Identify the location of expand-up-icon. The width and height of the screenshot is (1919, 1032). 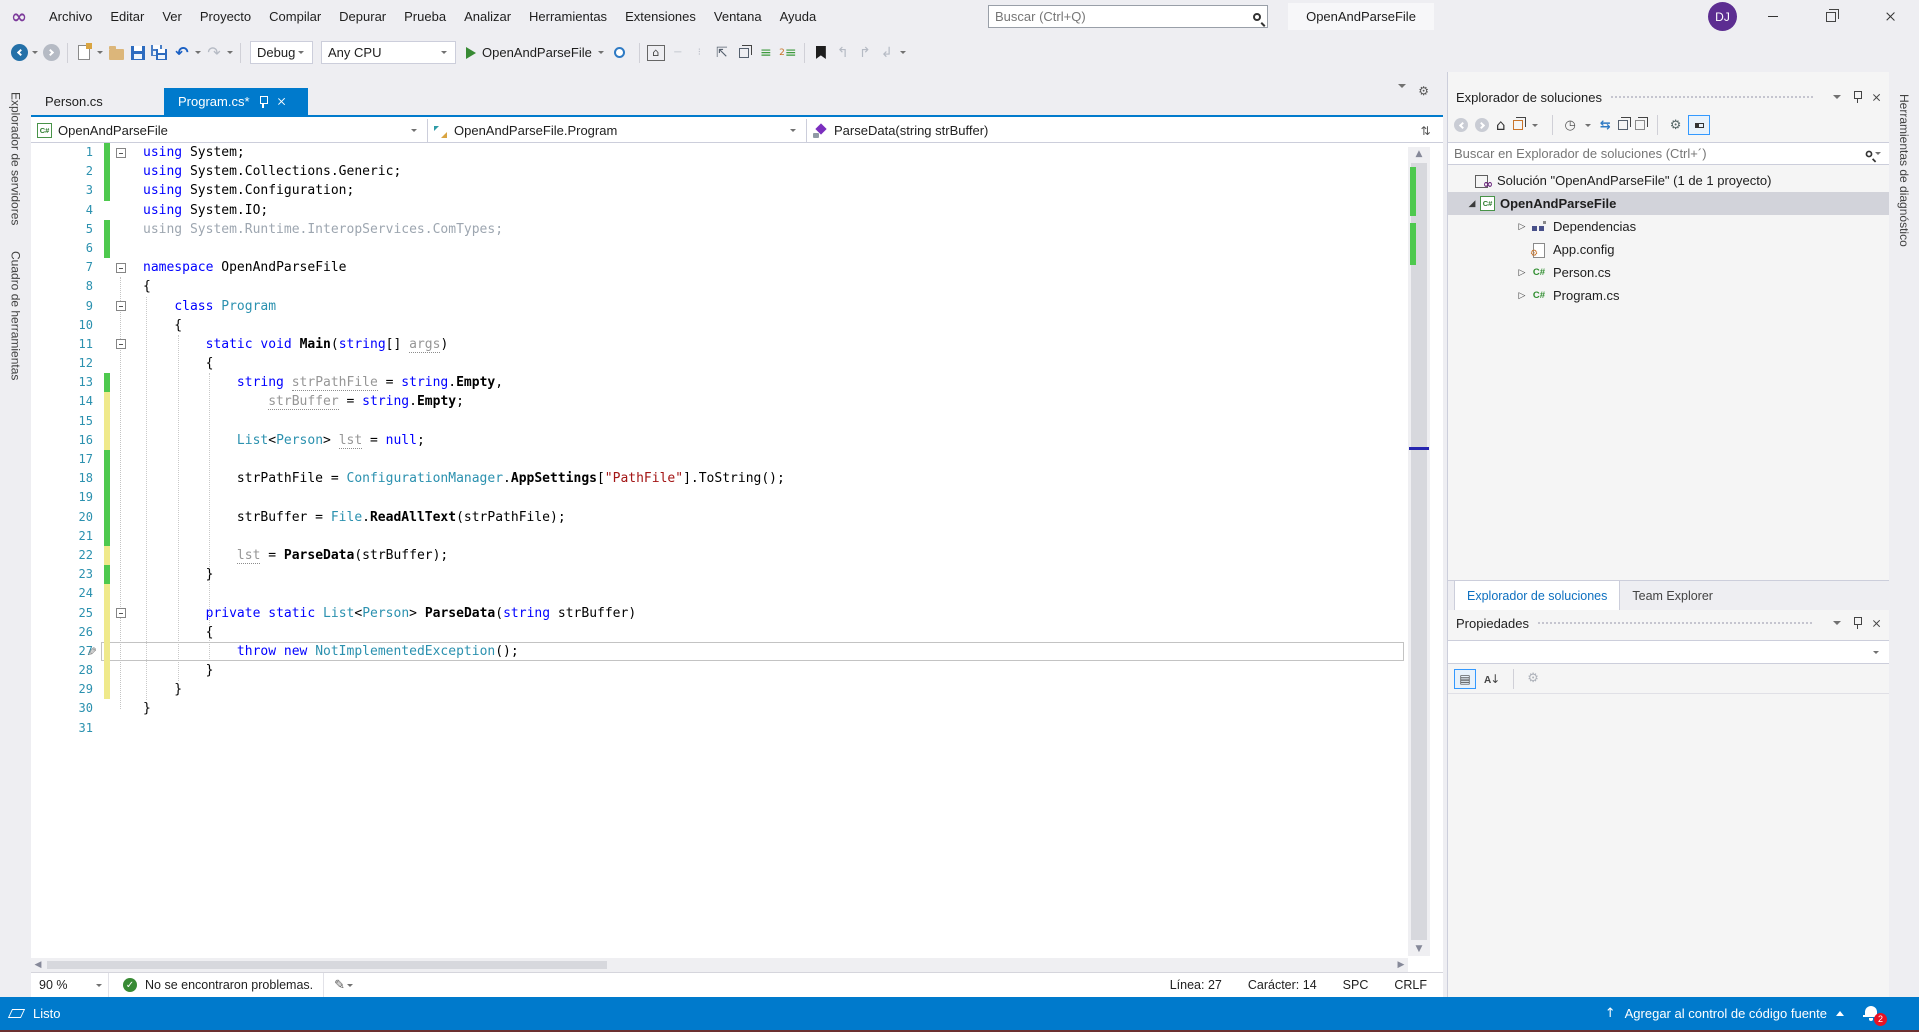
(1840, 1013).